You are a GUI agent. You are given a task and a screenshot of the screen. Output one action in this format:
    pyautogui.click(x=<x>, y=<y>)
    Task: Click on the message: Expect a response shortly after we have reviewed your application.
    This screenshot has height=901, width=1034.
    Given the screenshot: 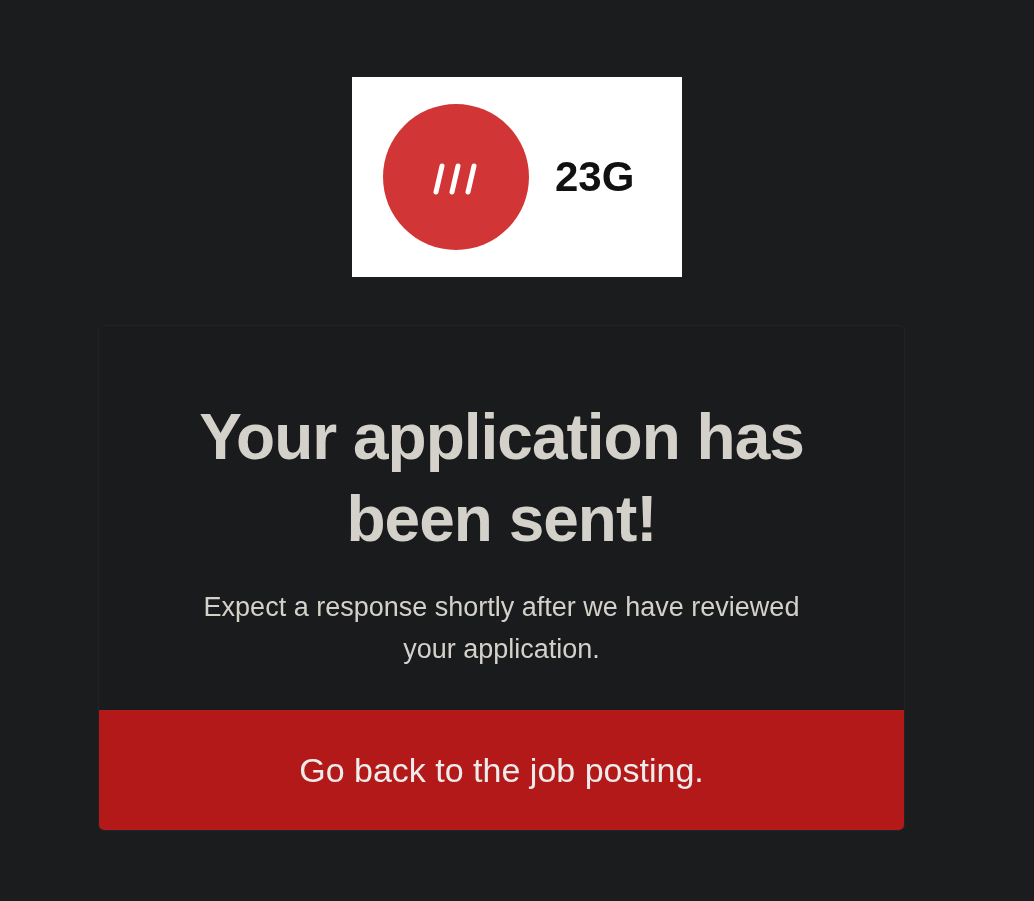 What is the action you would take?
    pyautogui.click(x=501, y=628)
    